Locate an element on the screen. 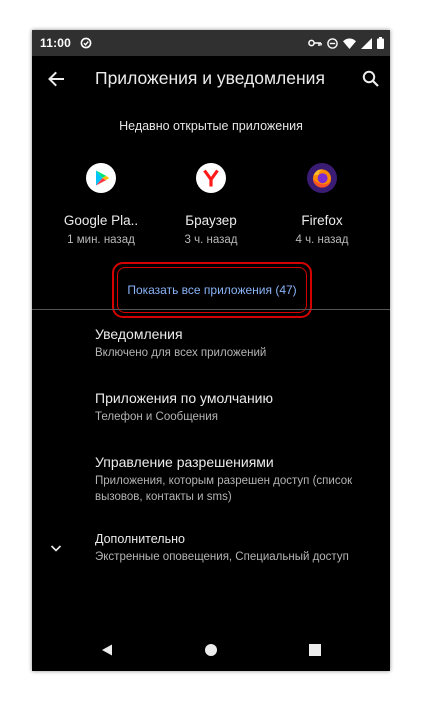 This screenshot has width=424, height=704. arrow-back-icon is located at coordinates (56, 79).